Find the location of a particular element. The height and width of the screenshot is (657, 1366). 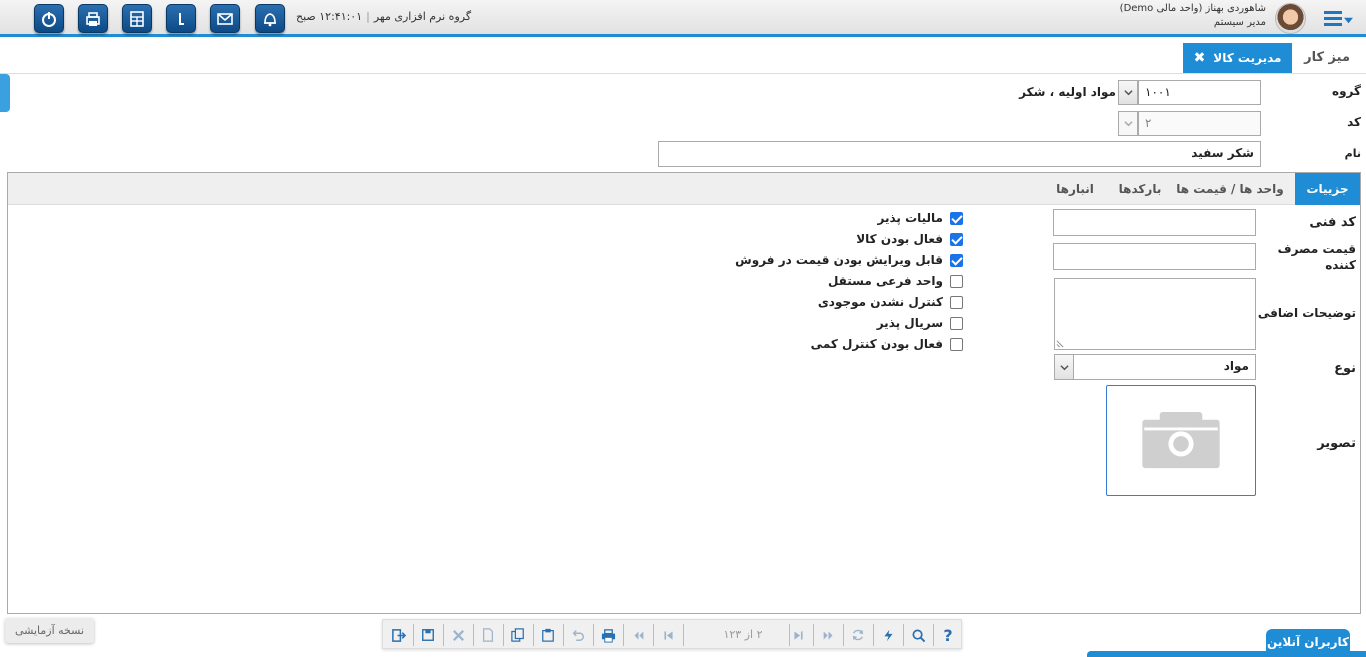

exit-icon is located at coordinates (398, 635).